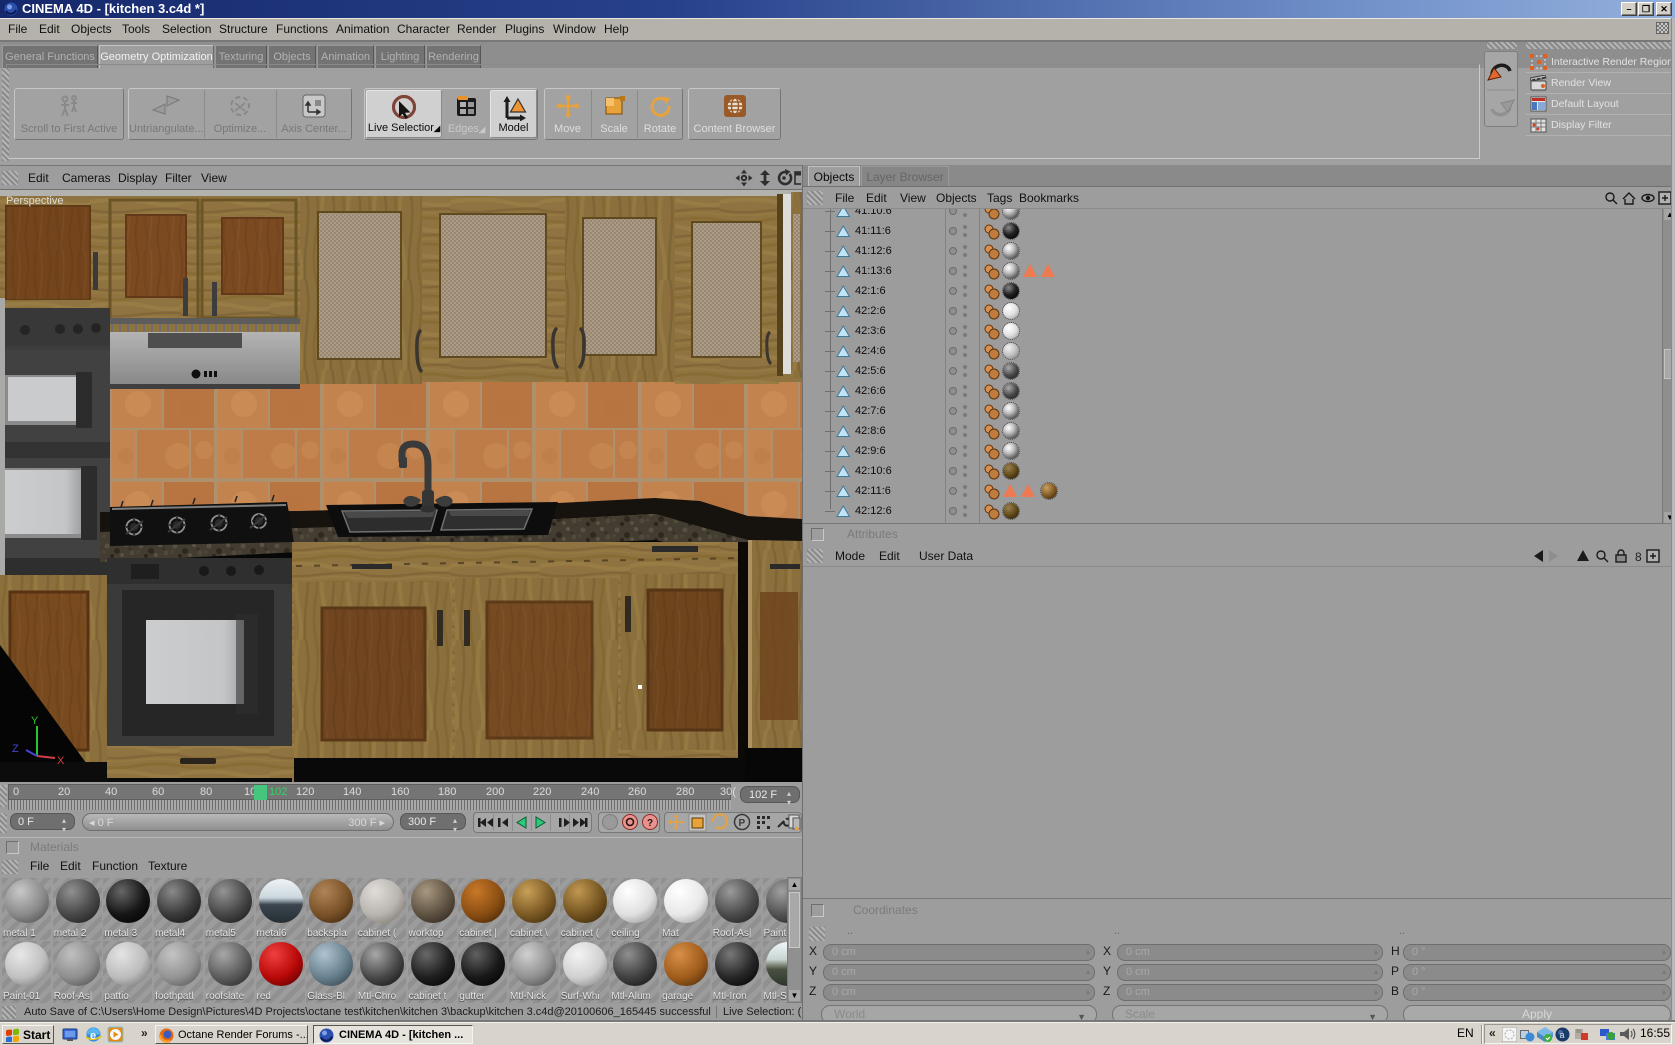 The image size is (1675, 1045). I want to click on svg-text: Y, so click(35, 721).